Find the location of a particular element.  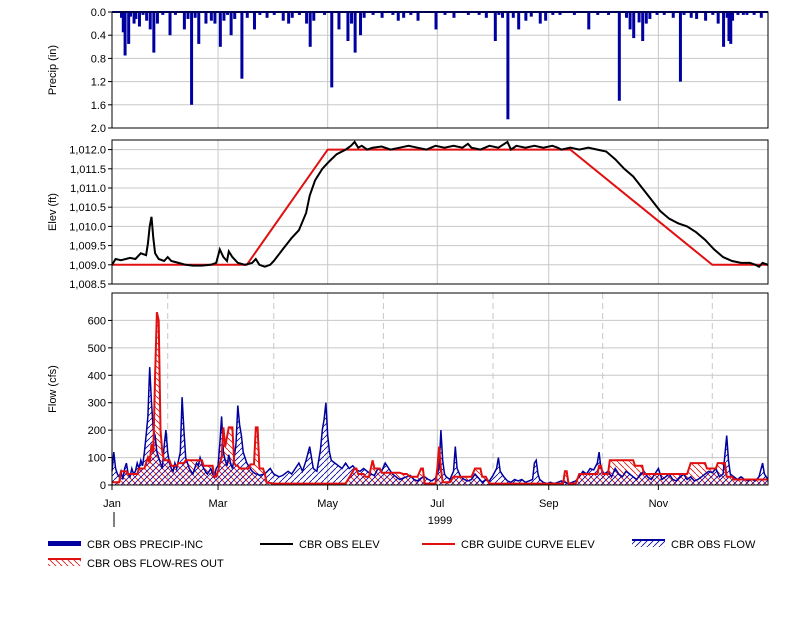

x-tick-label: Mar is located at coordinates (218, 504).